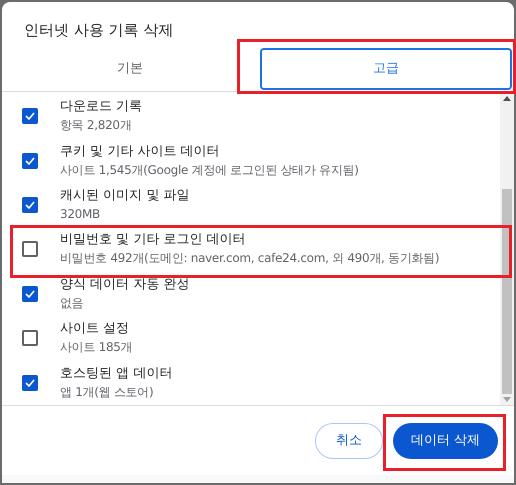 The width and height of the screenshot is (516, 485). I want to click on item-detail: 비밀번호 492개(도메인: naver.com, cafe24.com, 외 490개, 동기화됨), so click(250, 259).